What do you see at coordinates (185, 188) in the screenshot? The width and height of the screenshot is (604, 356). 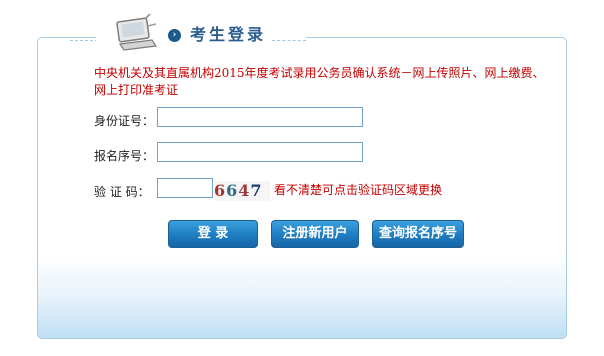 I see `captcha-input` at bounding box center [185, 188].